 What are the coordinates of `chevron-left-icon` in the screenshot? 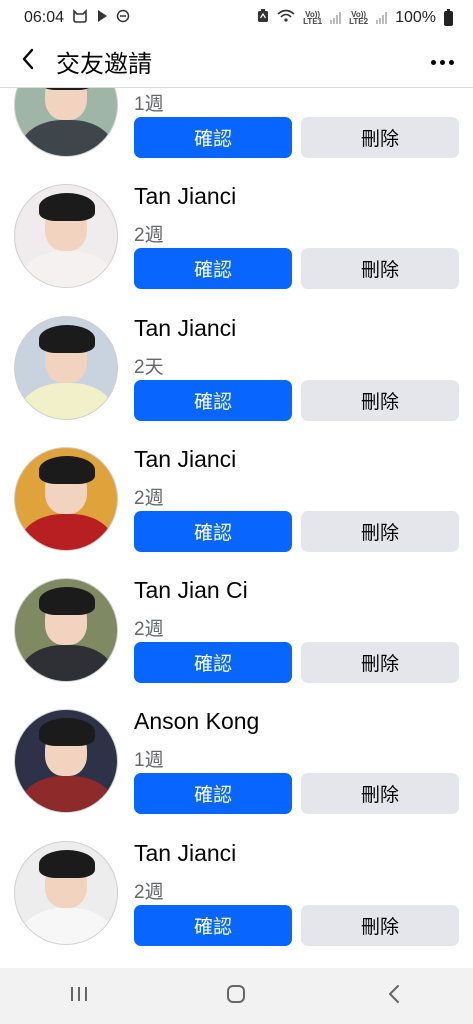 It's located at (28, 61).